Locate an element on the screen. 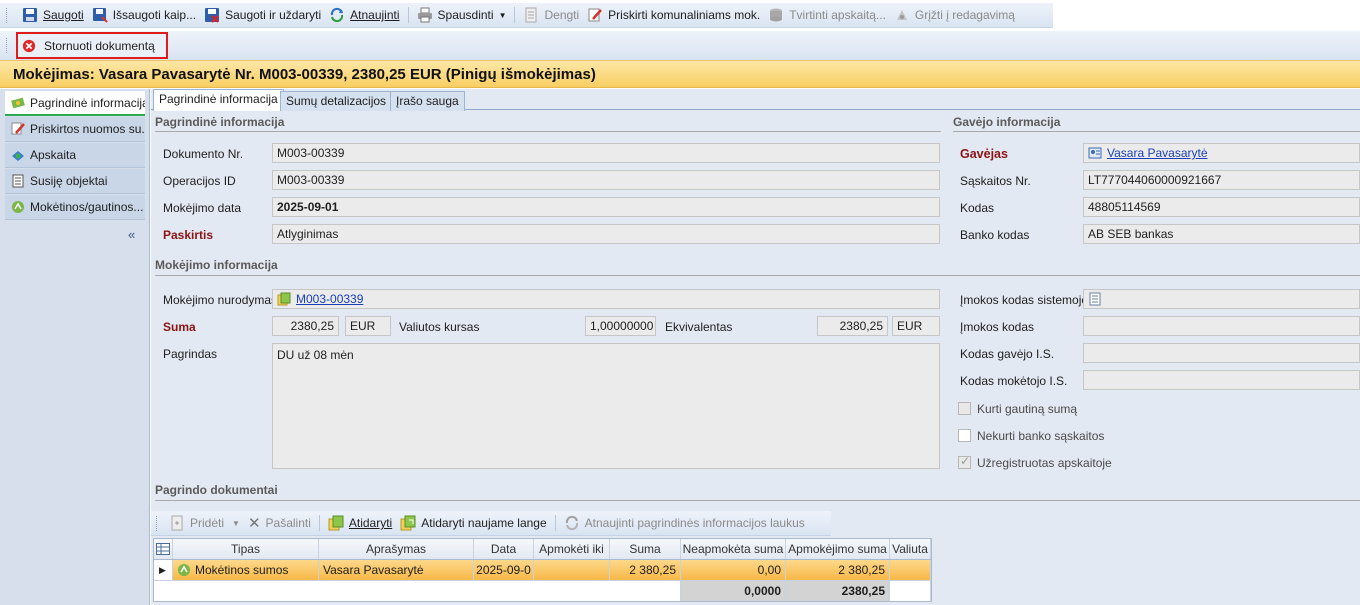 Image resolution: width=1360 pixels, height=605 pixels. no-bank-account-checkbox is located at coordinates (964, 435).